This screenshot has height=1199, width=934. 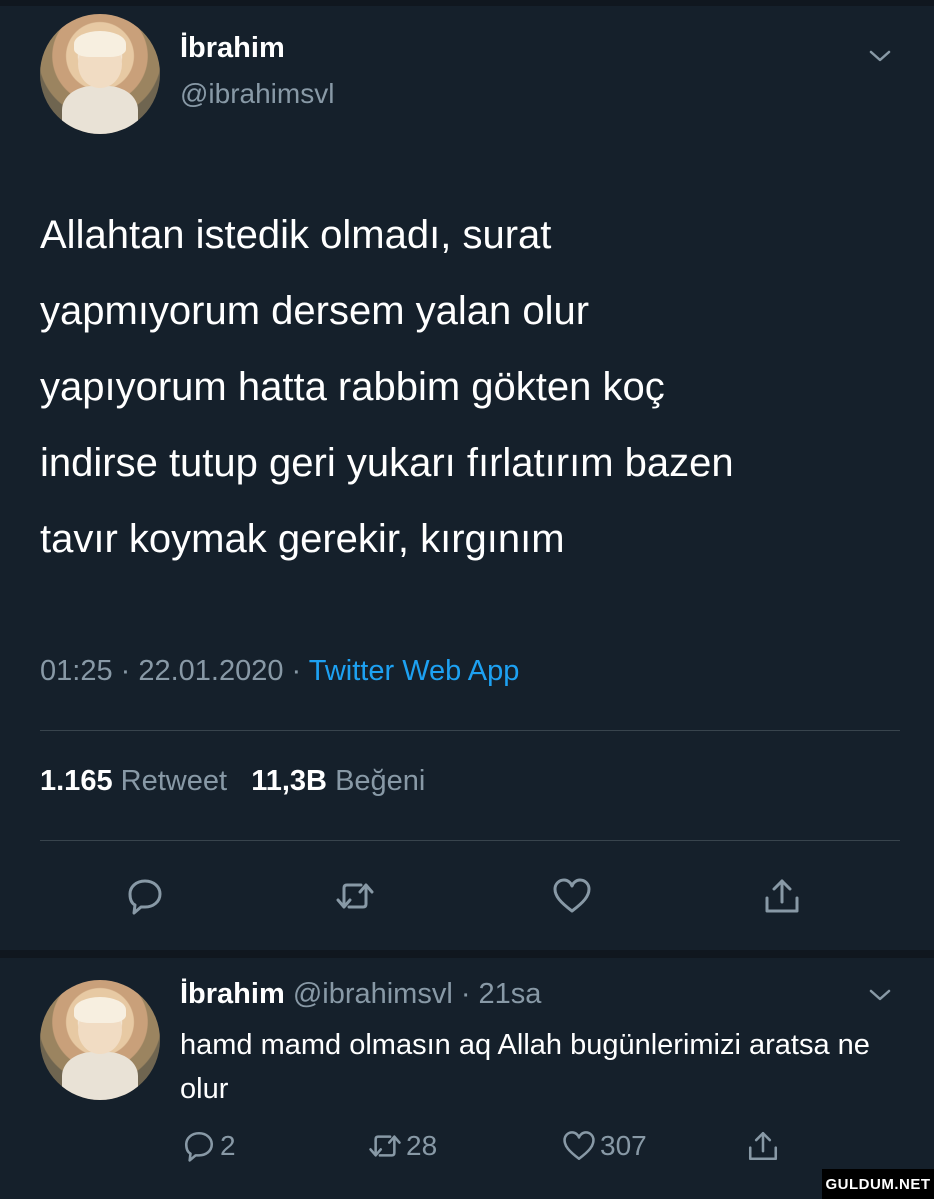 I want to click on tweet-time: 01:25 · 22.01.2020 ·, so click(x=174, y=671).